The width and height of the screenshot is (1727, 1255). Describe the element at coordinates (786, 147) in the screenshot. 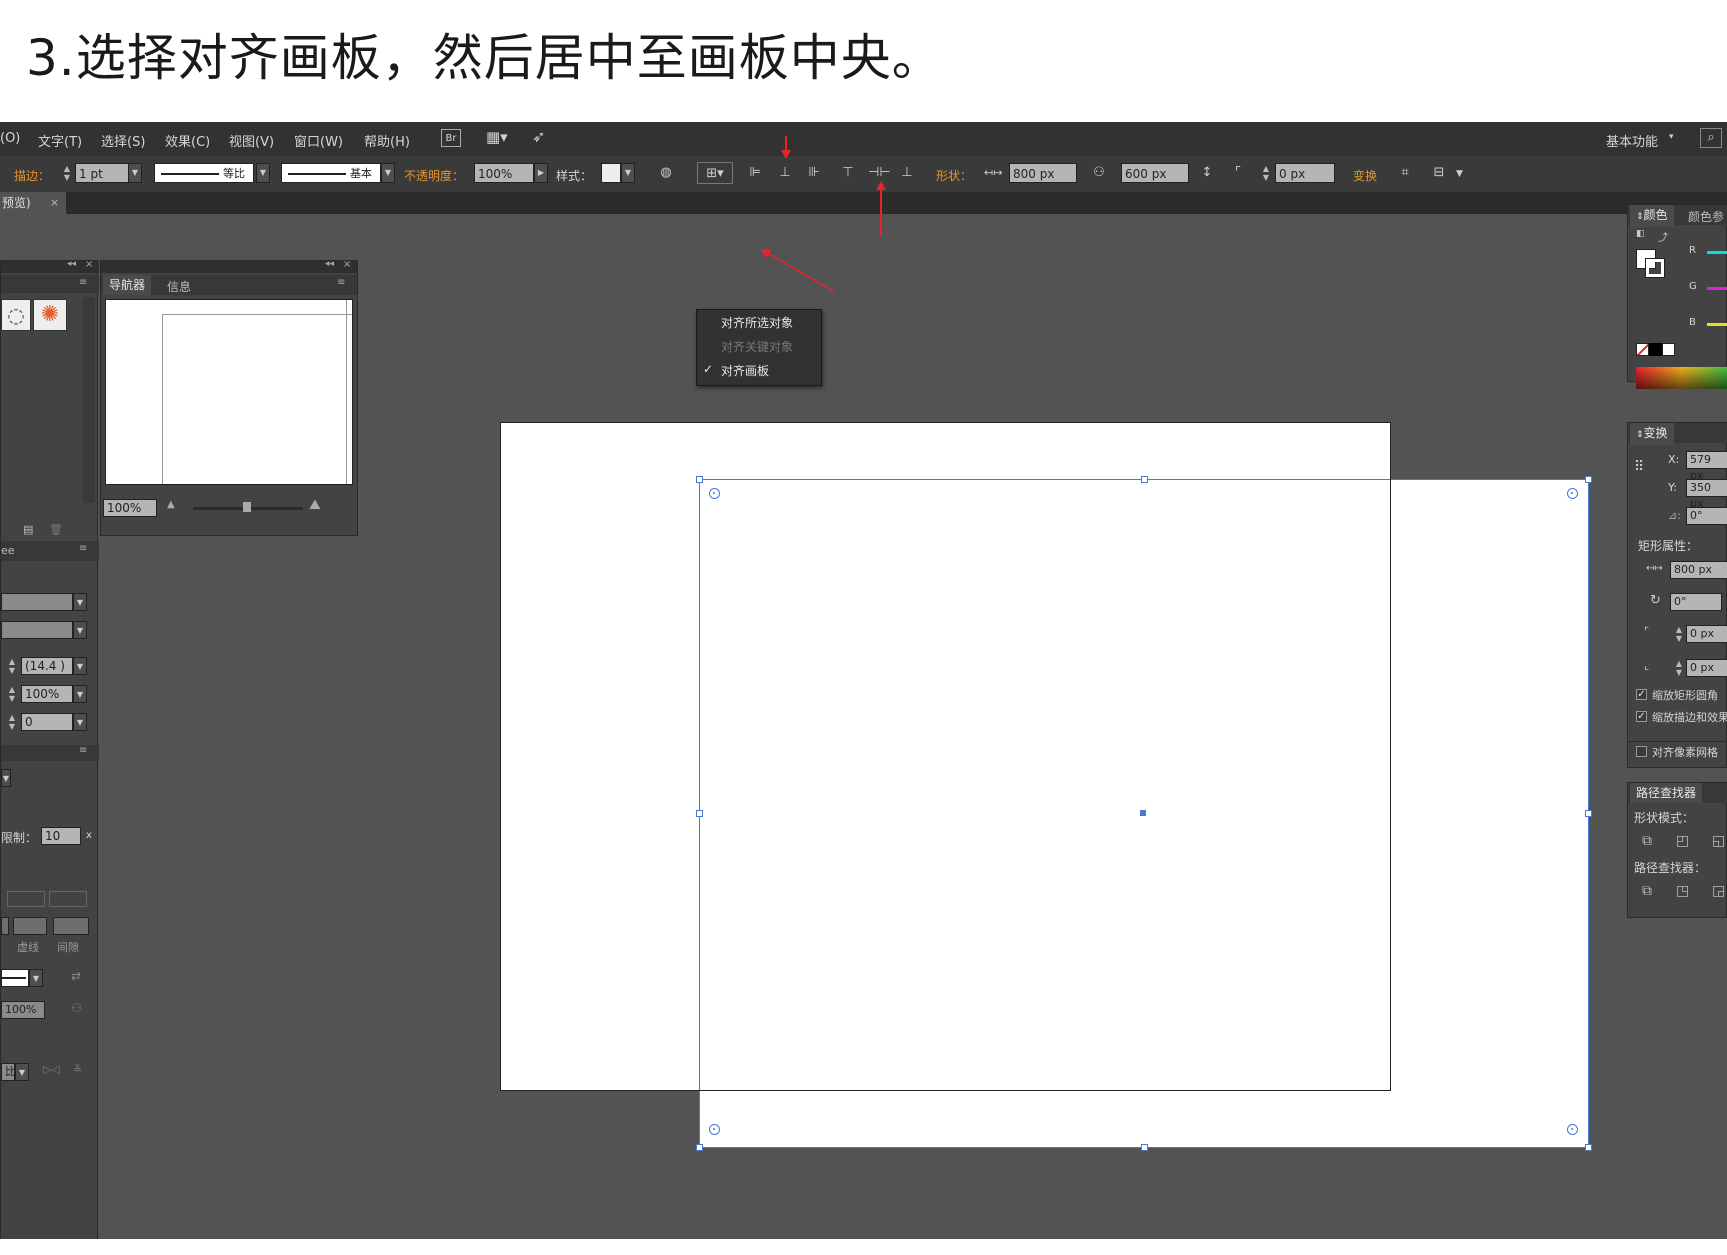

I see `annotation-arrow-down` at that location.